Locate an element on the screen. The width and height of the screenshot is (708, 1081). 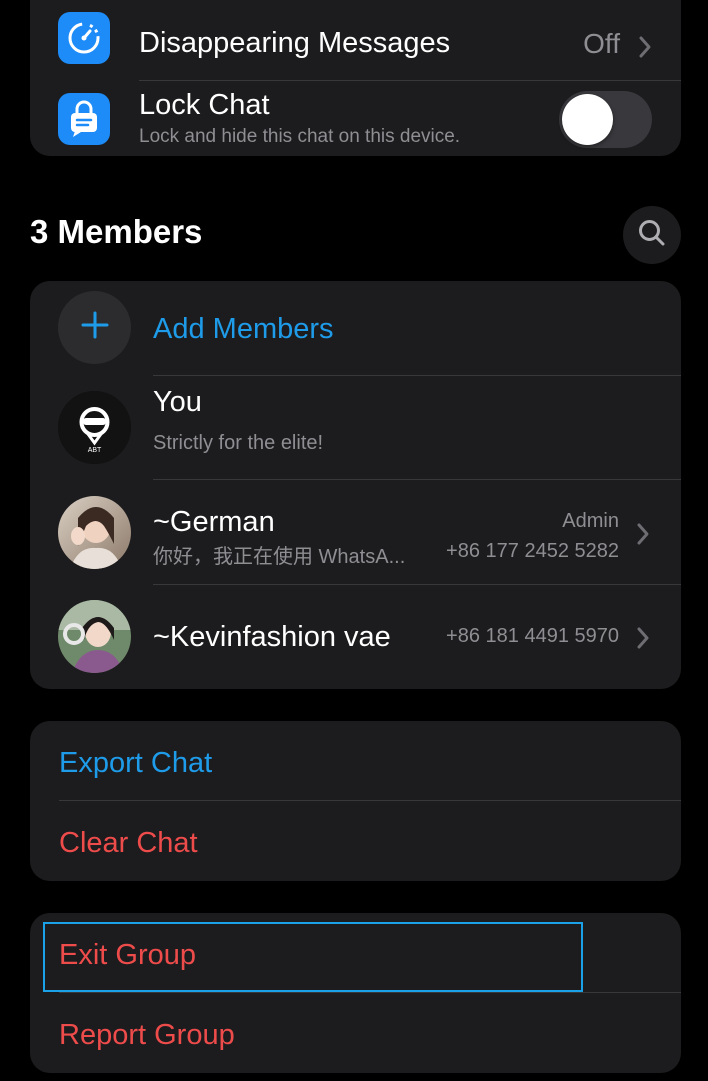
report-group-button: Report Group is located at coordinates (147, 1035).